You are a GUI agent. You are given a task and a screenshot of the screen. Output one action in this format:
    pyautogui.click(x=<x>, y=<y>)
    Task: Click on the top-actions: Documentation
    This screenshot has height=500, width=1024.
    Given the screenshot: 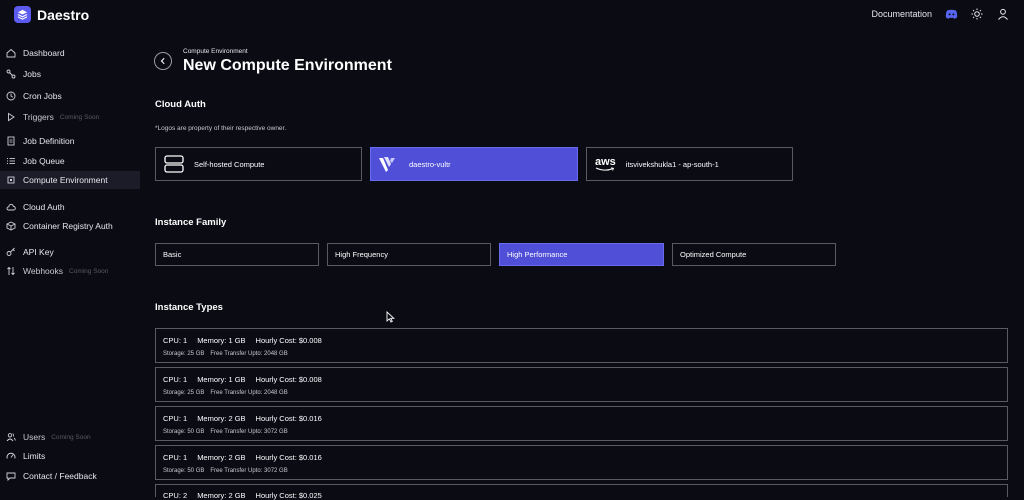 What is the action you would take?
    pyautogui.click(x=940, y=14)
    